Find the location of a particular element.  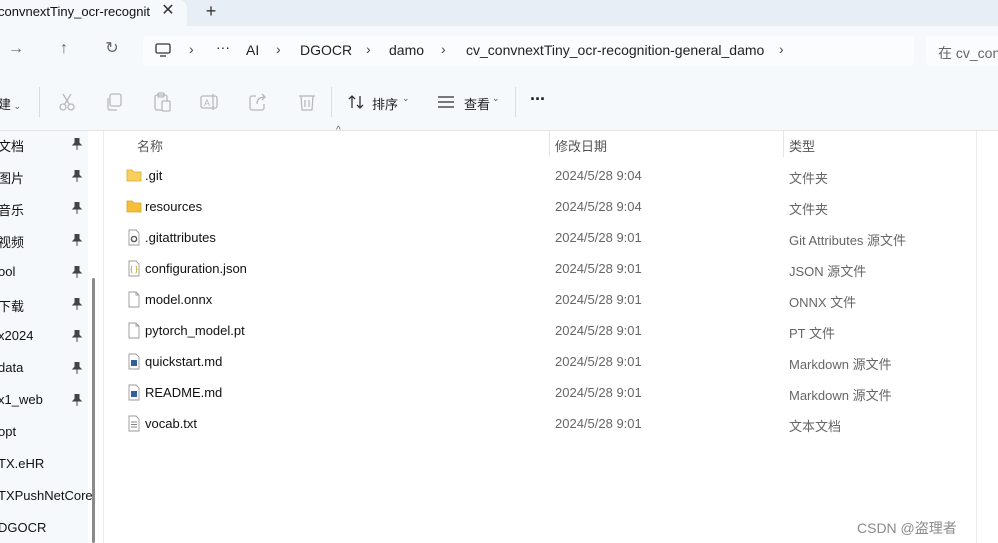

command-bar: 建 ⌄ A 排序 ⌄ 查看 ⌄ ··· is located at coordinates (499, 103).